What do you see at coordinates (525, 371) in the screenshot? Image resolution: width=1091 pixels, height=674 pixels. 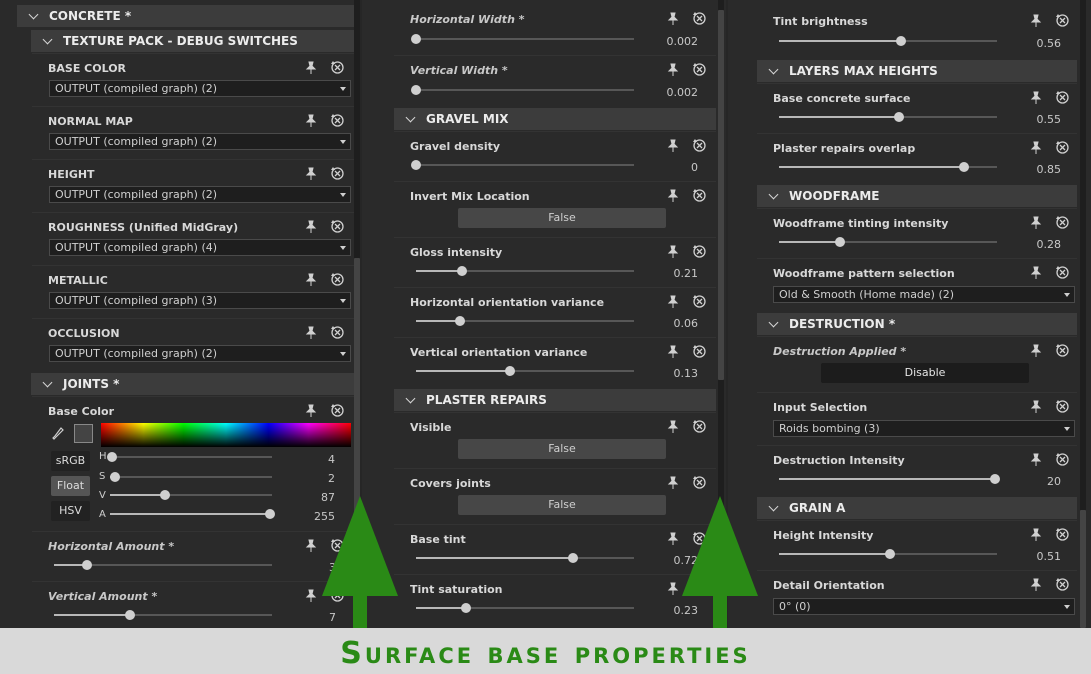 I see `vertical-orientation-variance-slider` at bounding box center [525, 371].